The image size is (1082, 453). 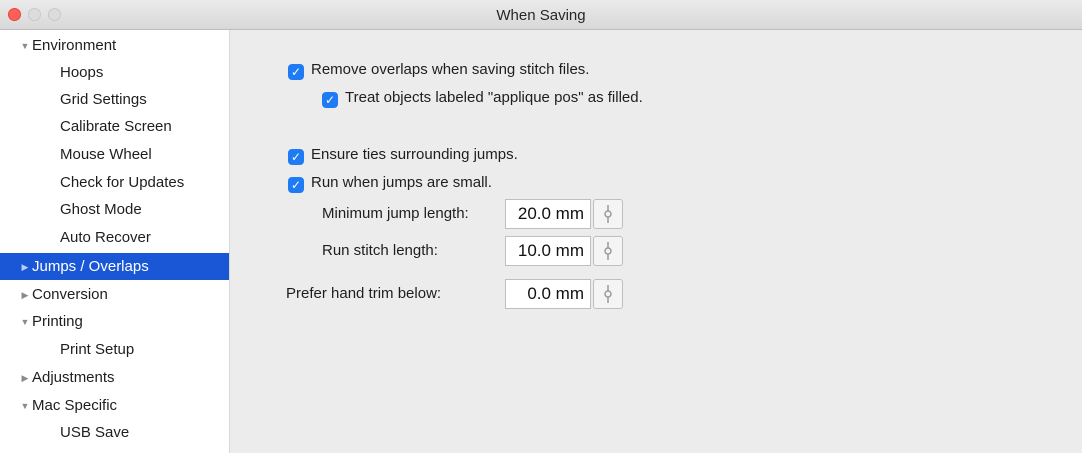 I want to click on window-title: When Saving, so click(x=541, y=15).